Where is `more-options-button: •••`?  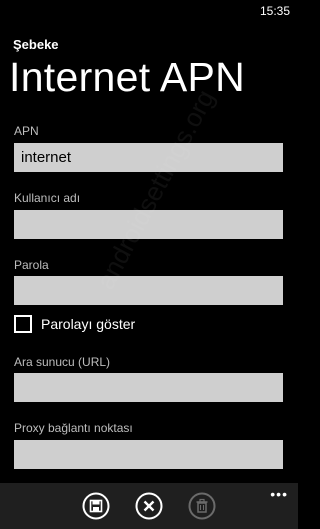 more-options-button: ••• is located at coordinates (279, 494).